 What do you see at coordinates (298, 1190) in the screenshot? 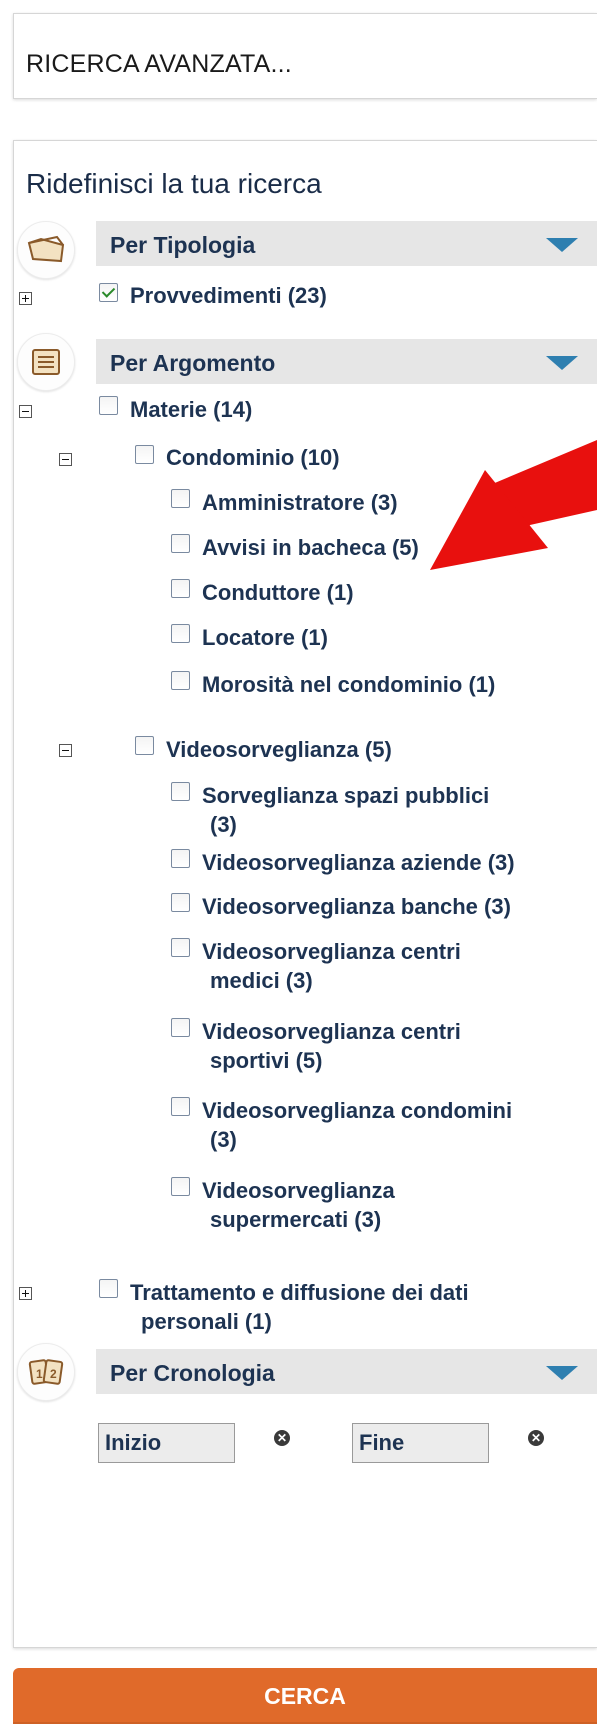
I see `tree-item-video-supermercati: Videosorveglianza` at bounding box center [298, 1190].